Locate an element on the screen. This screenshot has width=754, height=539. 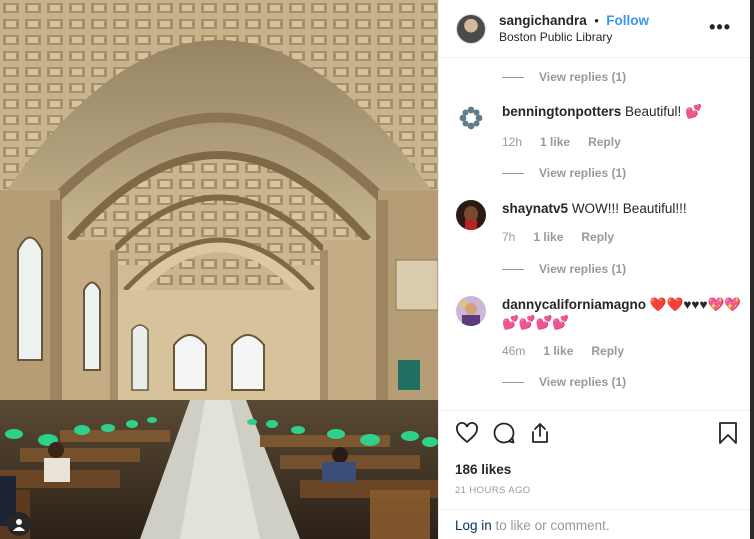
bookmark-icon is located at coordinates (728, 435).